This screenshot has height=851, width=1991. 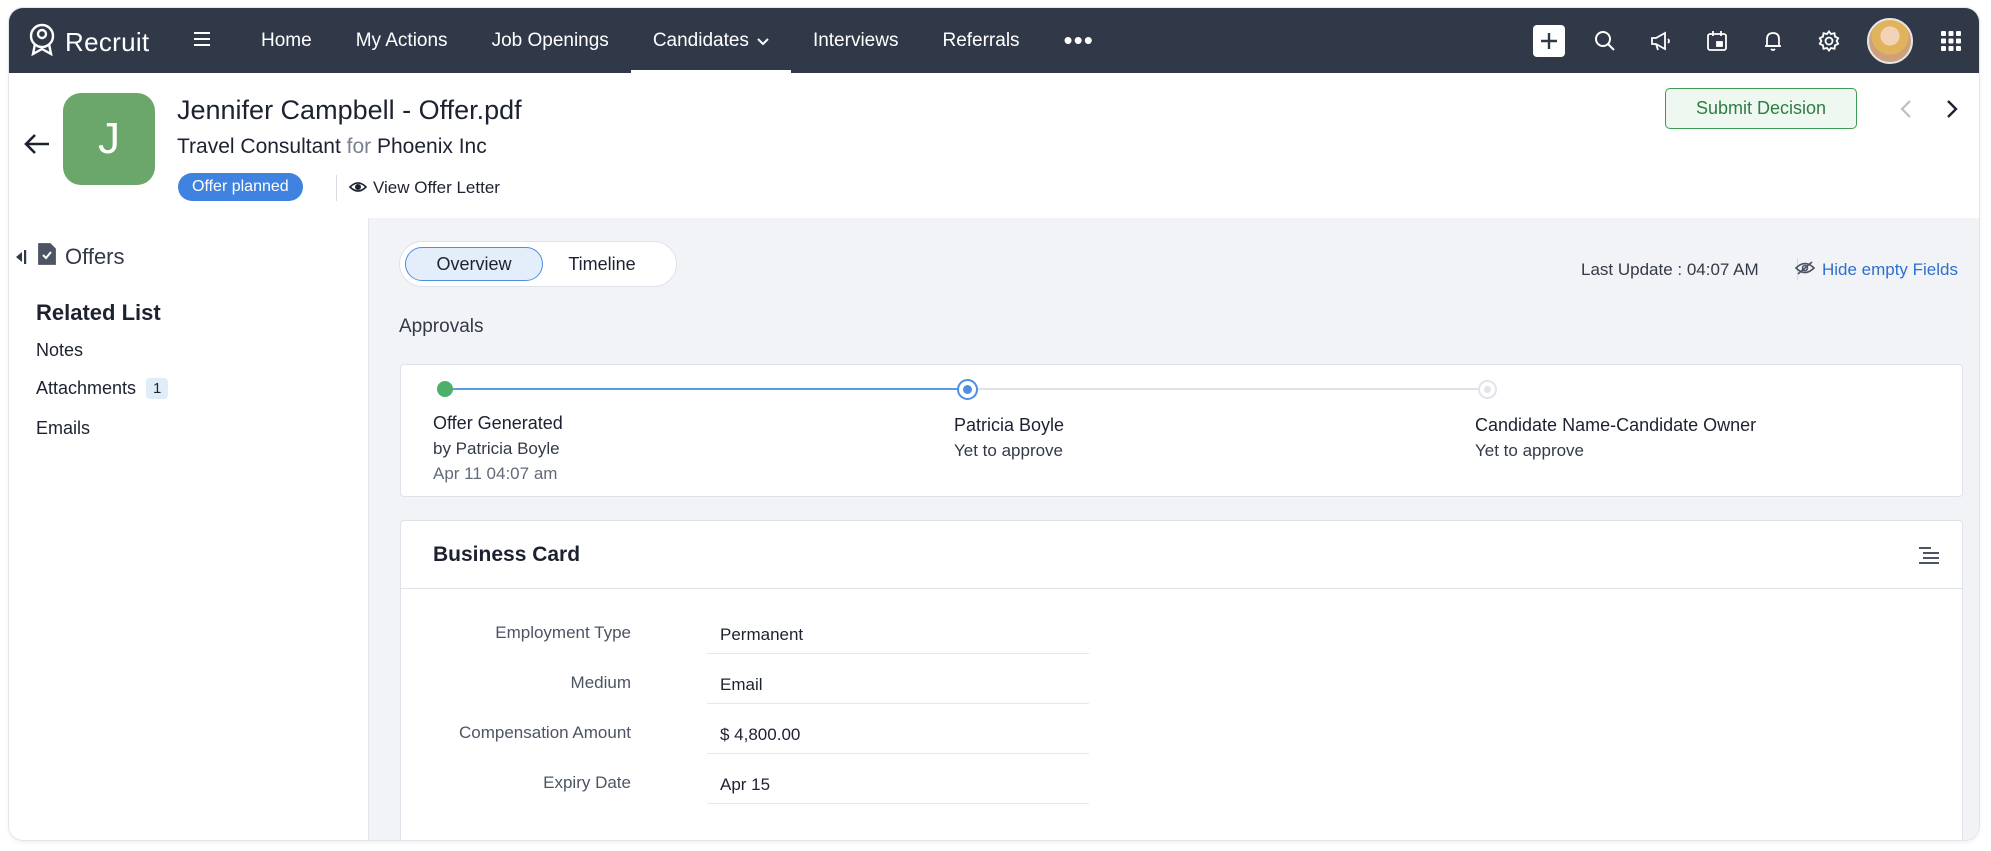 What do you see at coordinates (441, 326) in the screenshot?
I see `approvals-heading: Approvals` at bounding box center [441, 326].